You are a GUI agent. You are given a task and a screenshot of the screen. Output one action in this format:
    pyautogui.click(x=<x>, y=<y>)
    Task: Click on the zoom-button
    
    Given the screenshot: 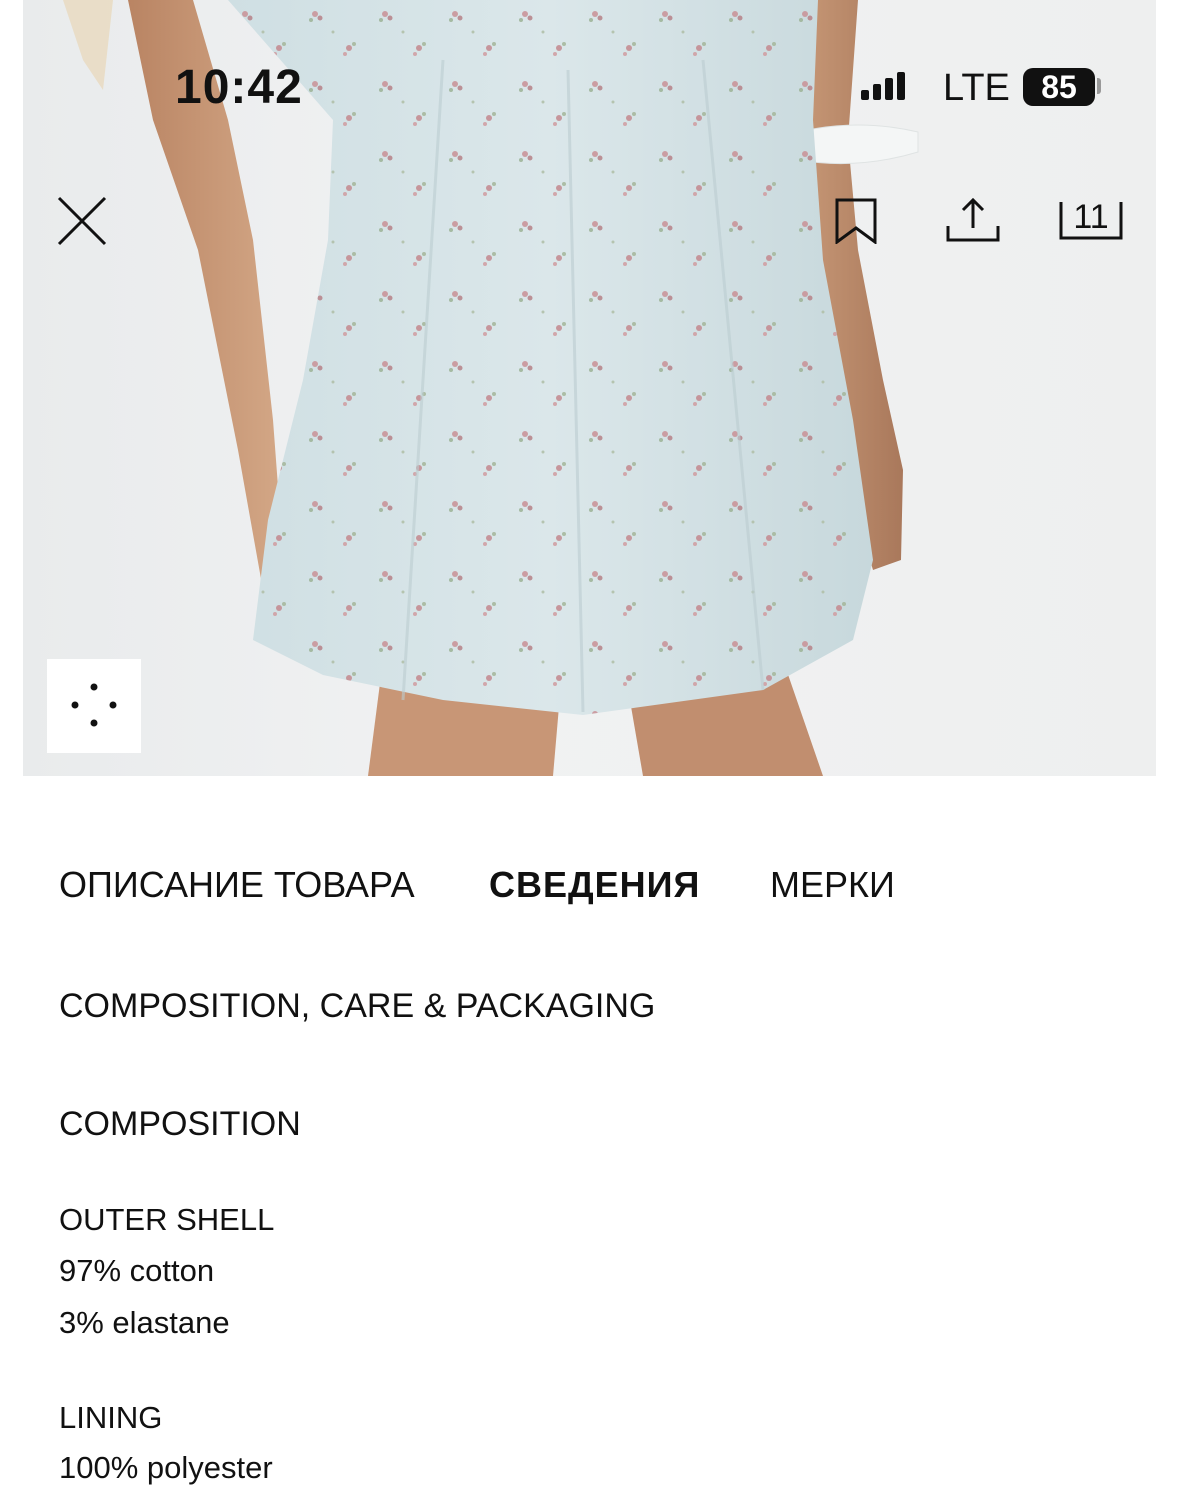 What is the action you would take?
    pyautogui.click(x=94, y=706)
    